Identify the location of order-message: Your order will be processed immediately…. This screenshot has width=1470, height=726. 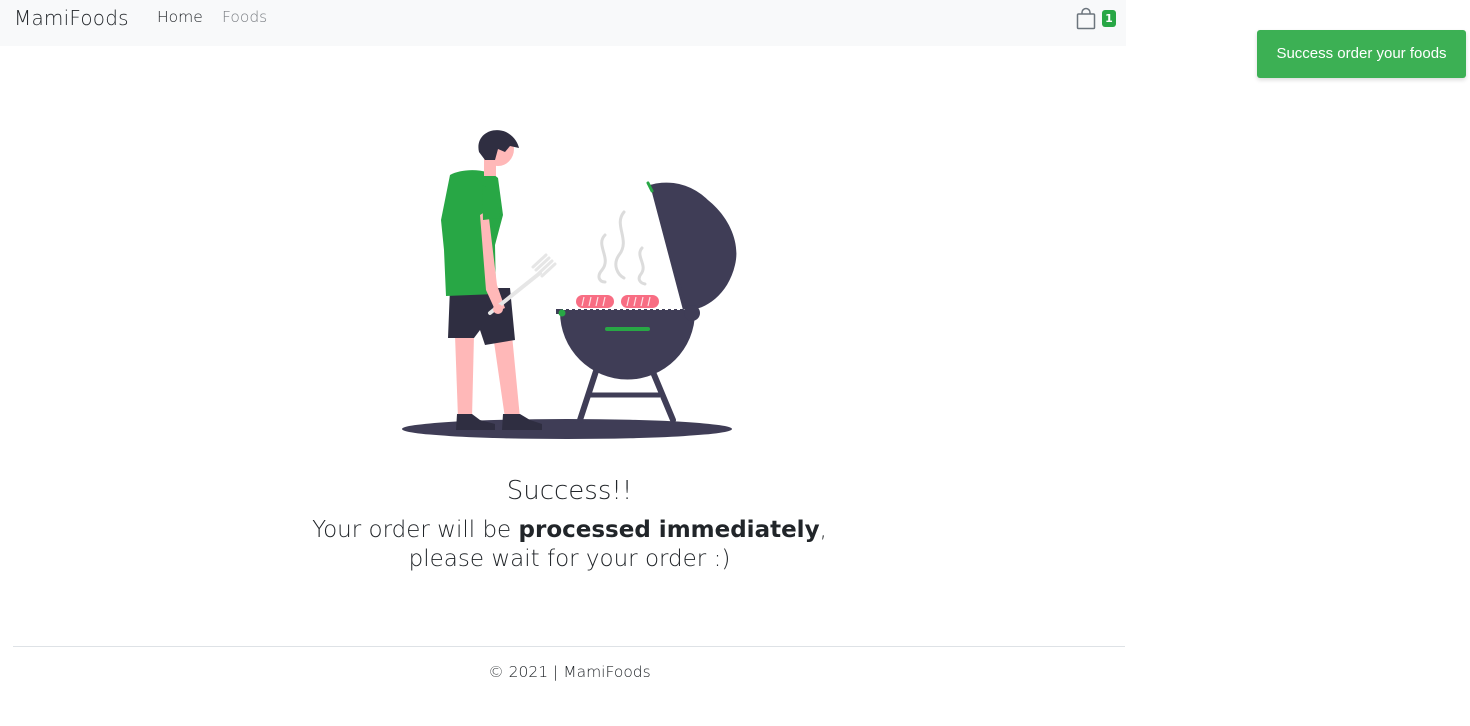
(569, 545).